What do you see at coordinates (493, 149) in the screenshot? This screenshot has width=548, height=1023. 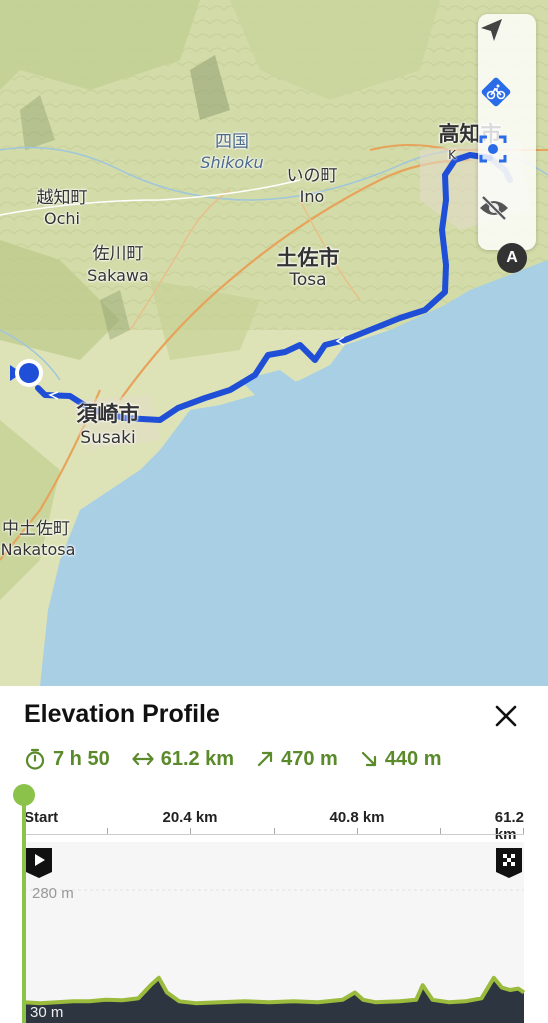 I see `focus-route-icon` at bounding box center [493, 149].